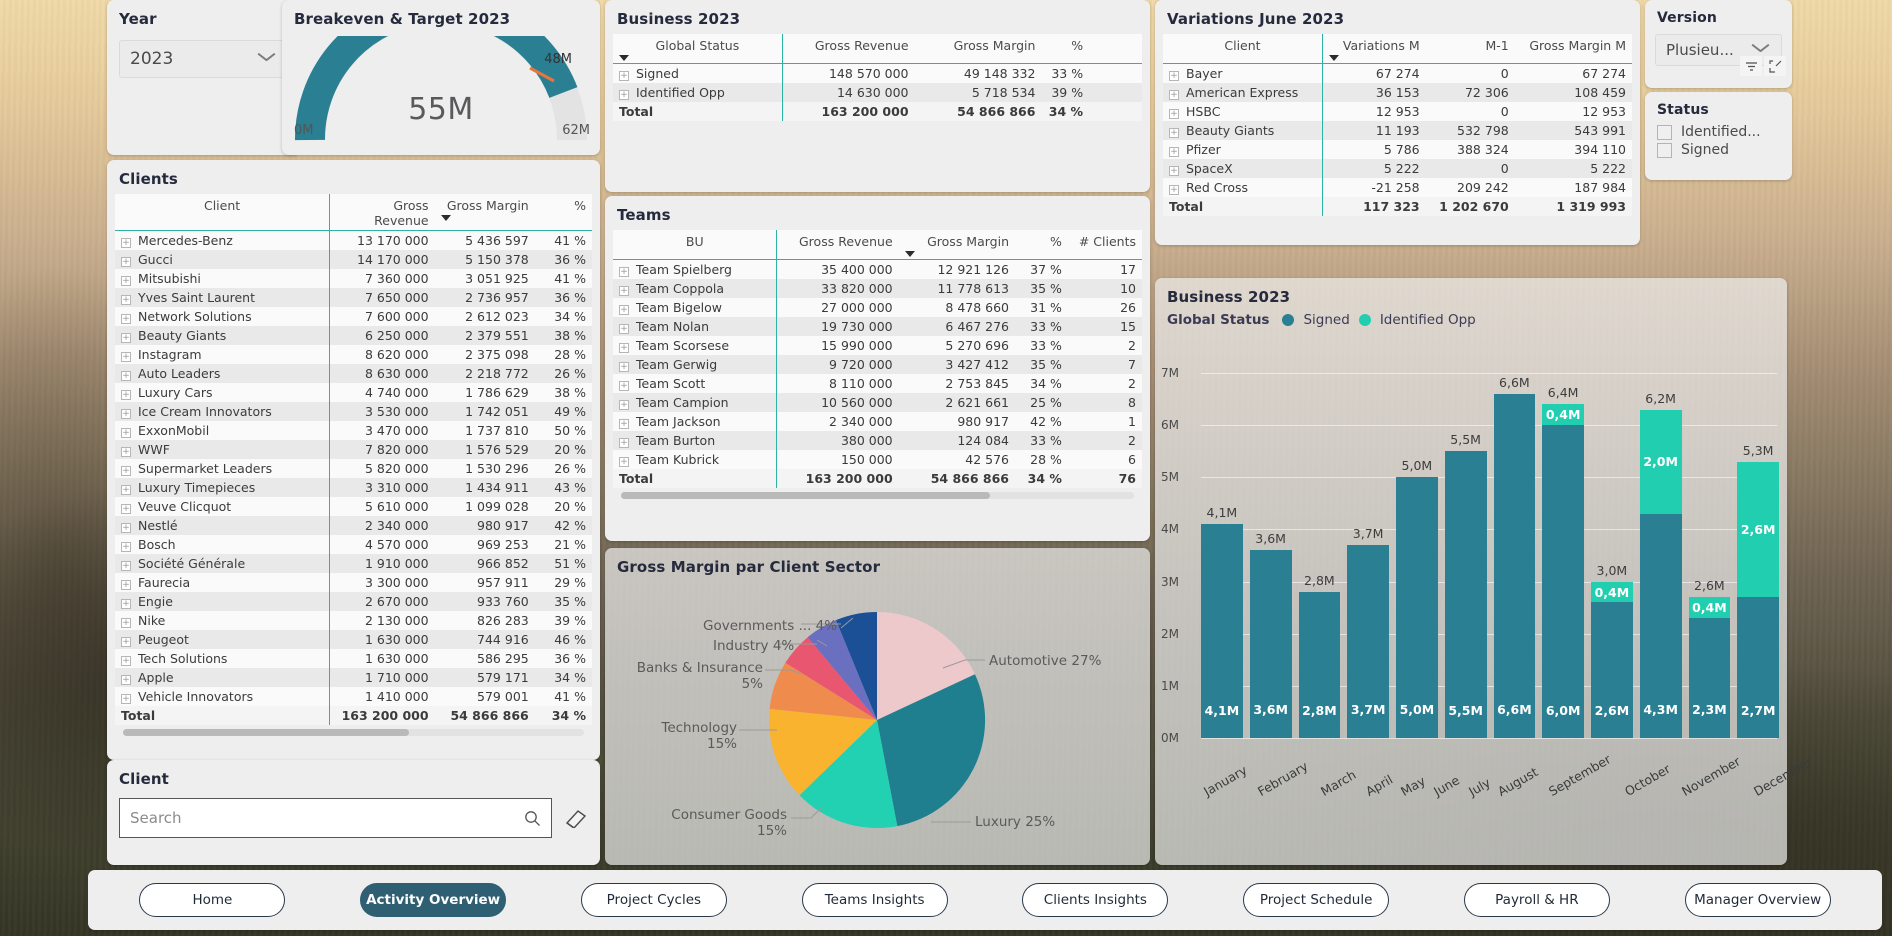  I want to click on table-row: + Apple 1 710 000 579 171 34 %, so click(353, 677).